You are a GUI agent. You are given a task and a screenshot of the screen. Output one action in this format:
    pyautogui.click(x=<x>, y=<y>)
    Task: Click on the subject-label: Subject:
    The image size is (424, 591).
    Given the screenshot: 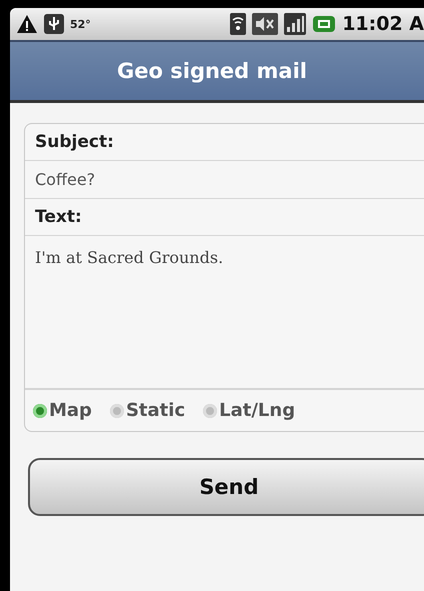 What is the action you would take?
    pyautogui.click(x=224, y=142)
    